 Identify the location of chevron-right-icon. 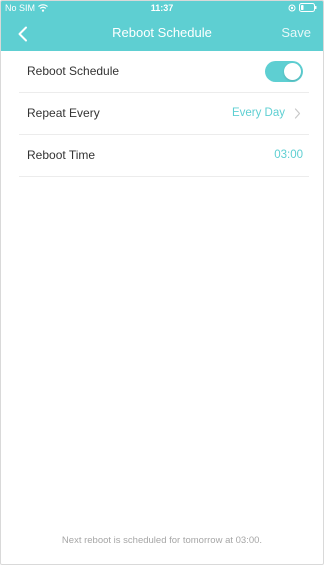
(297, 113).